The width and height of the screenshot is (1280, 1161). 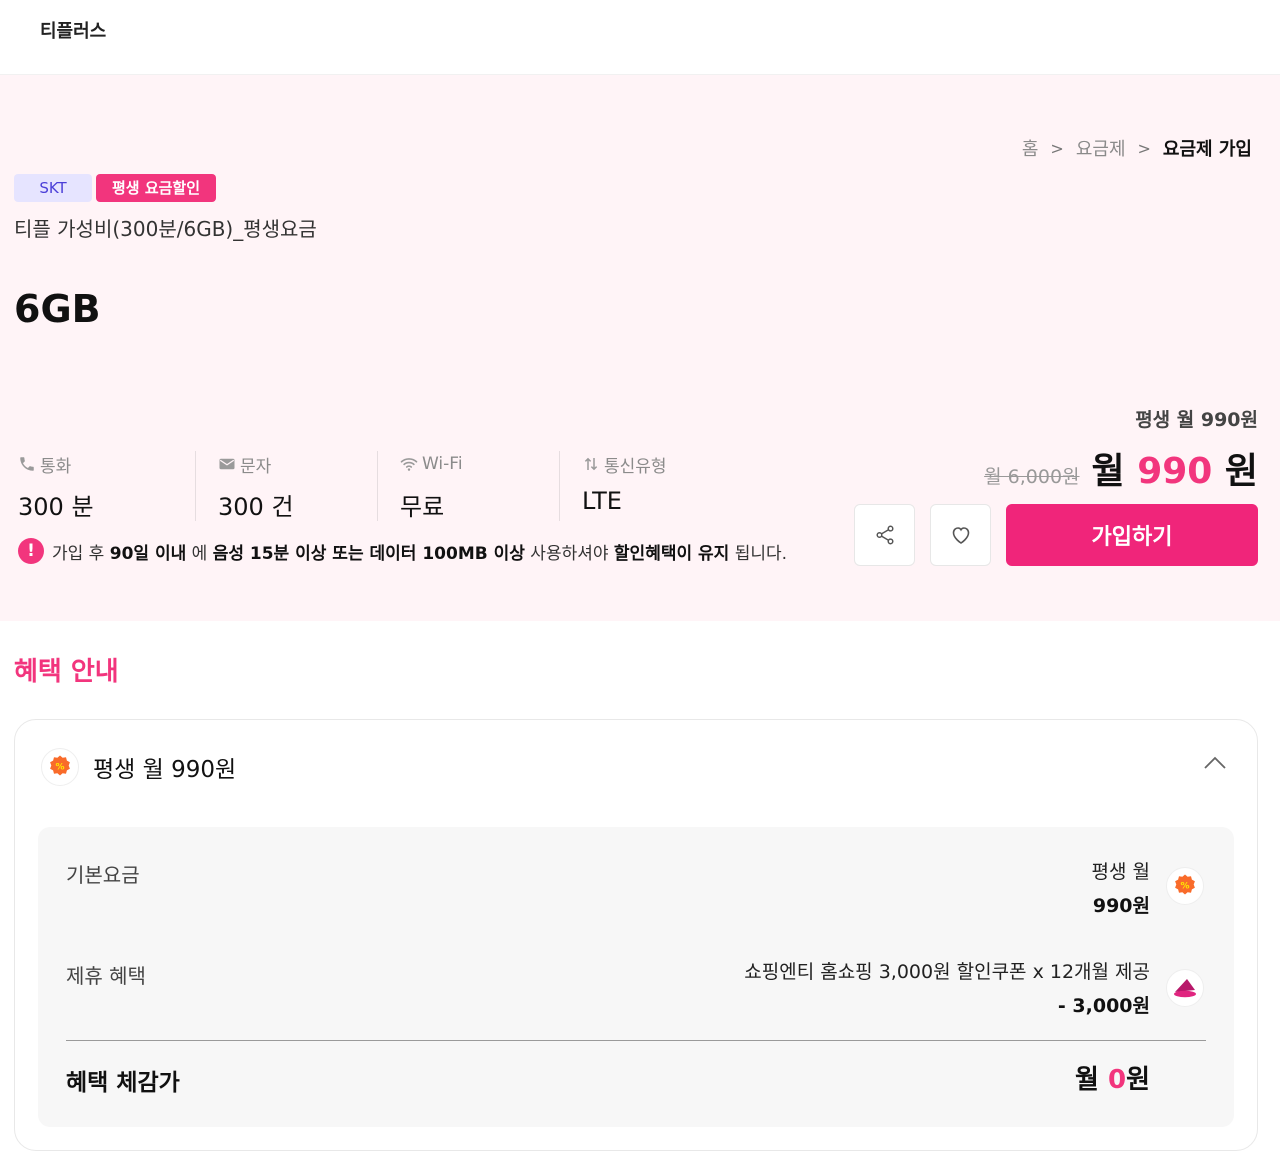 What do you see at coordinates (31, 551) in the screenshot?
I see `exclamation-icon: !` at bounding box center [31, 551].